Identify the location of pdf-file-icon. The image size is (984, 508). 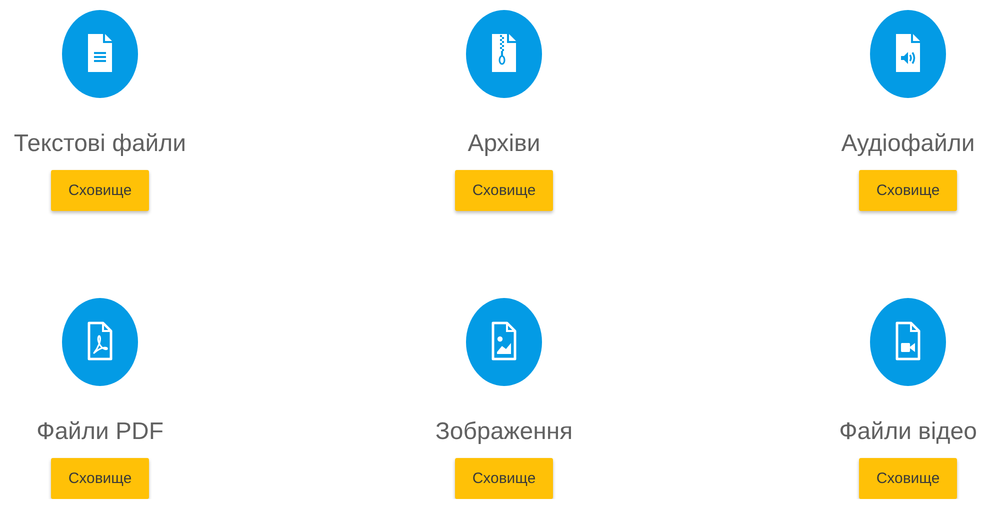
(100, 342).